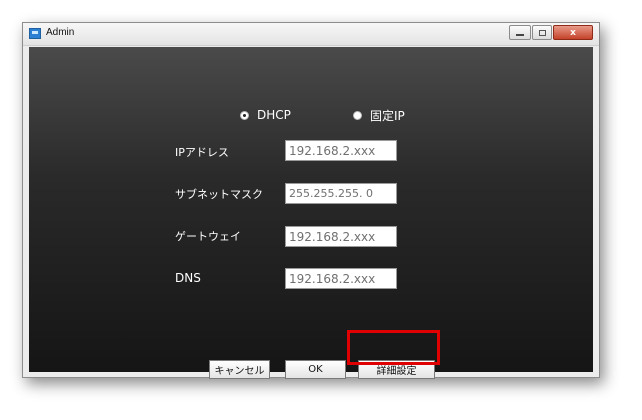  What do you see at coordinates (188, 278) in the screenshot?
I see `dns-label: DNS` at bounding box center [188, 278].